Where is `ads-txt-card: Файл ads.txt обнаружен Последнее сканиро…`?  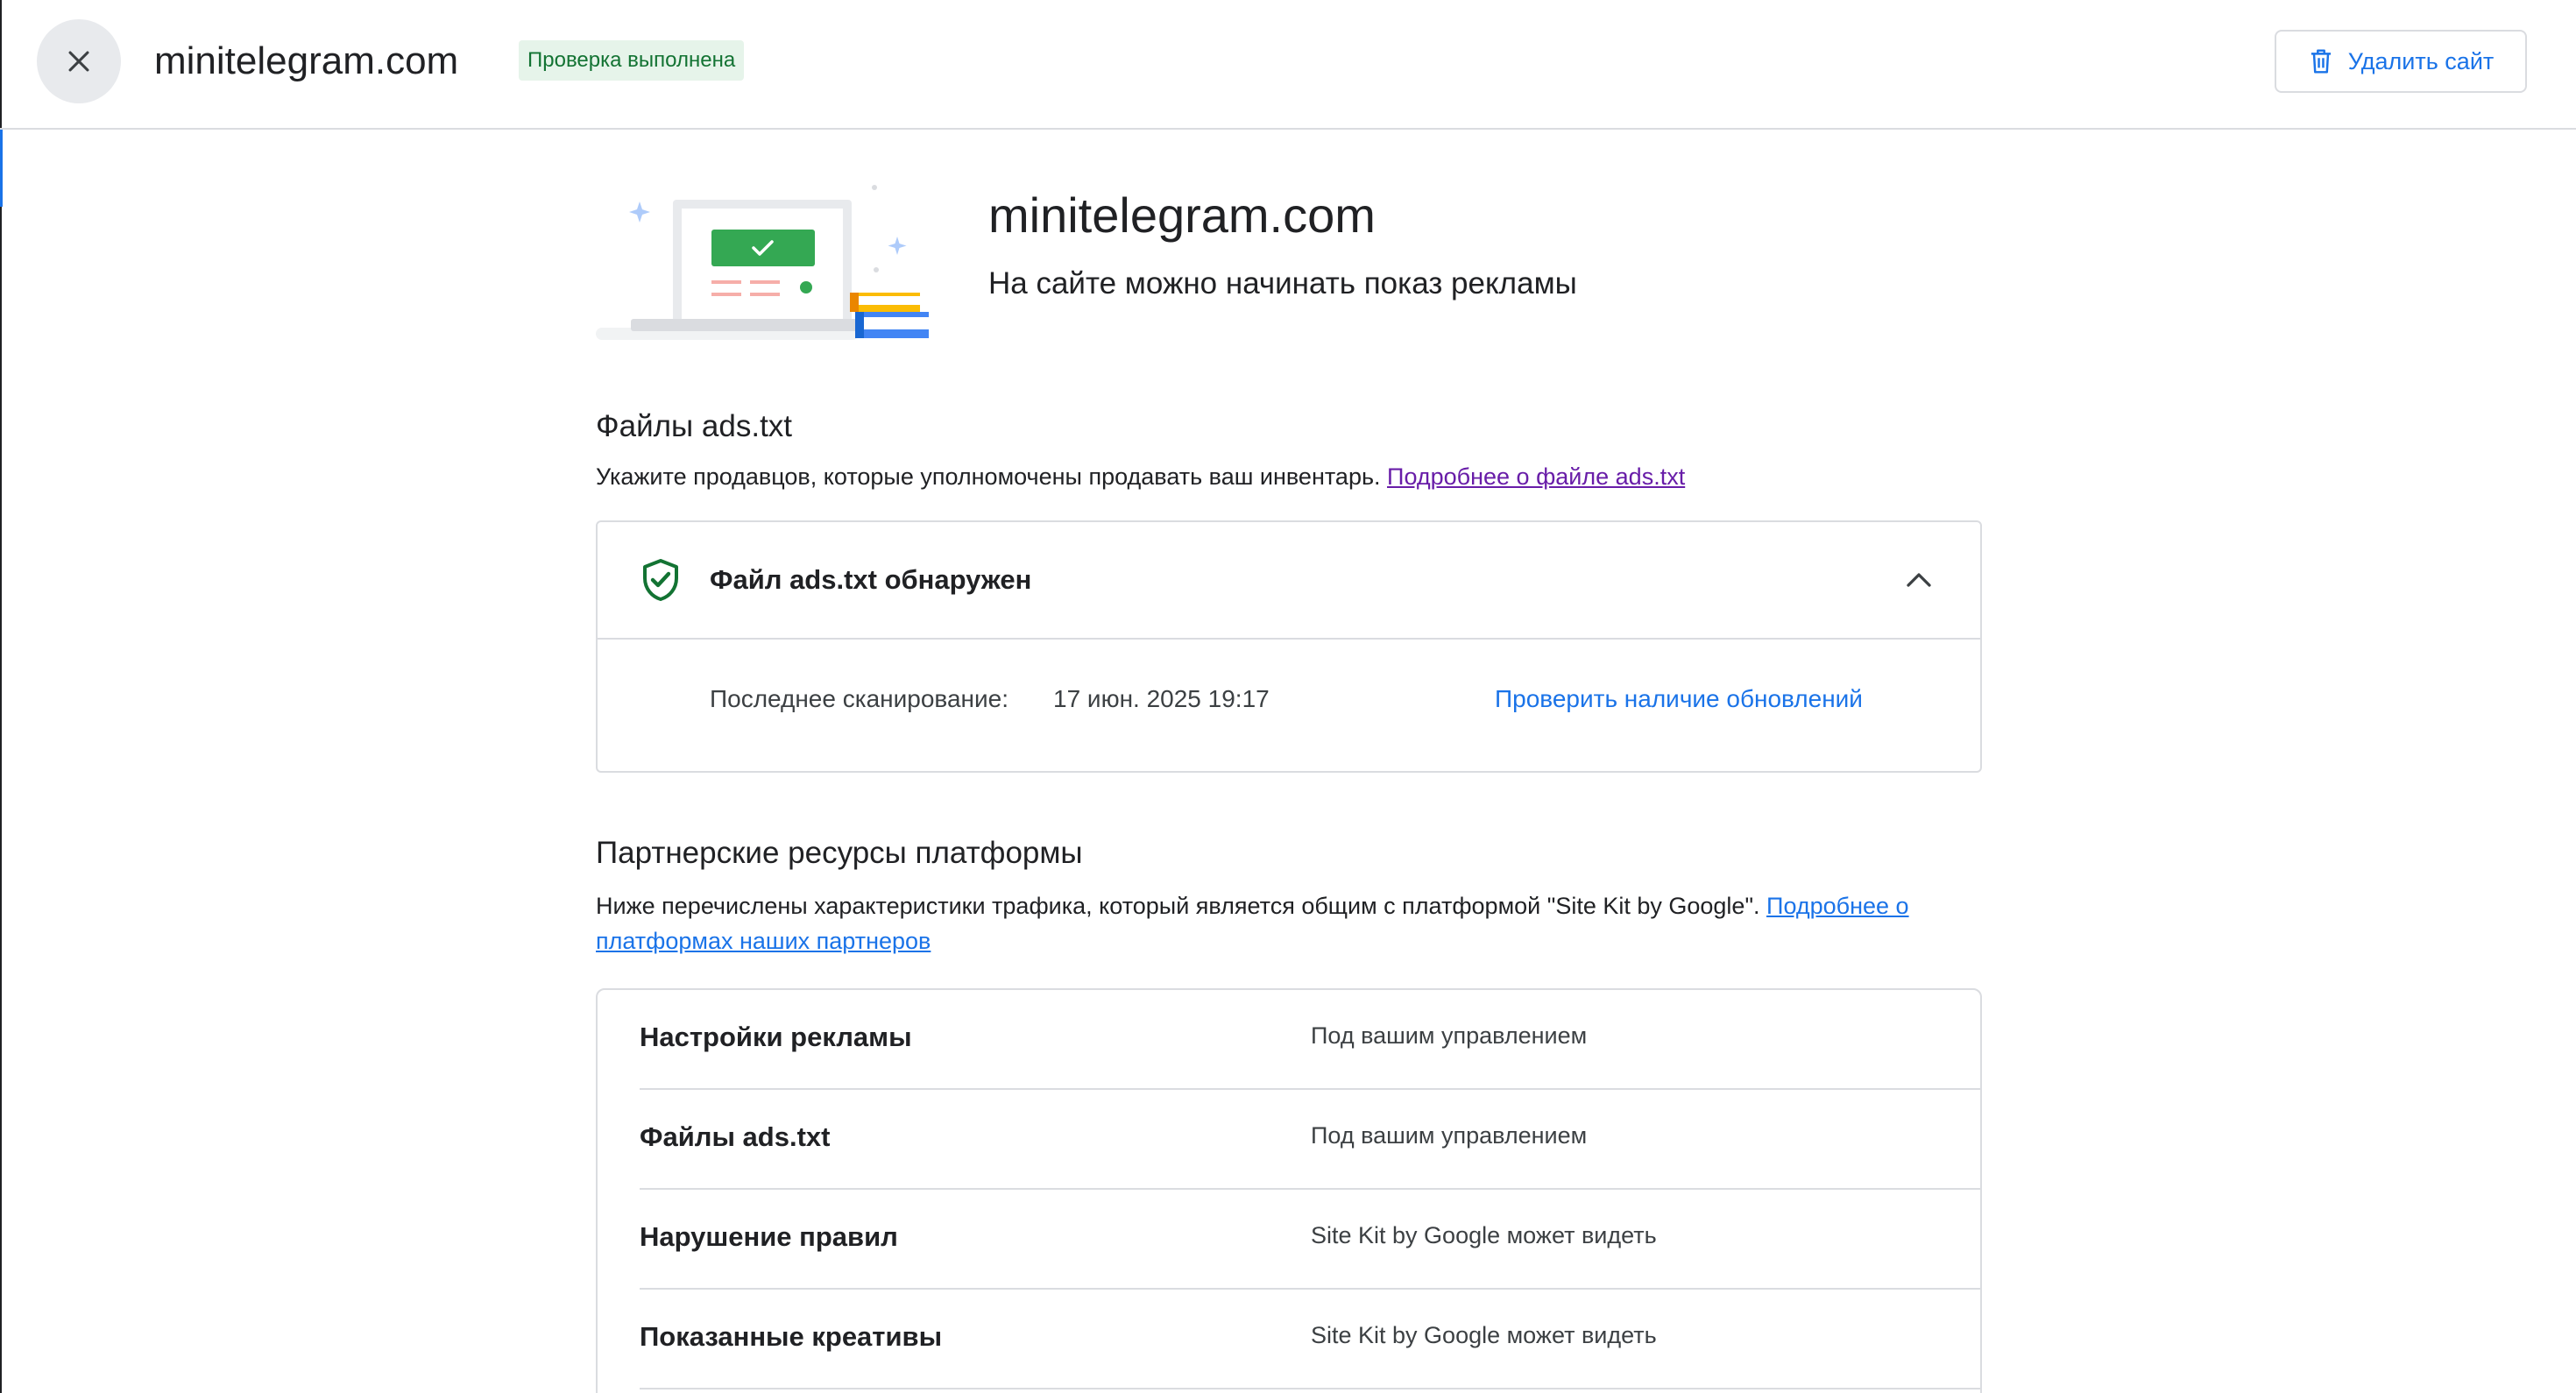
ads-txt-card: Файл ads.txt обнаружен Последнее сканиро… is located at coordinates (1289, 646).